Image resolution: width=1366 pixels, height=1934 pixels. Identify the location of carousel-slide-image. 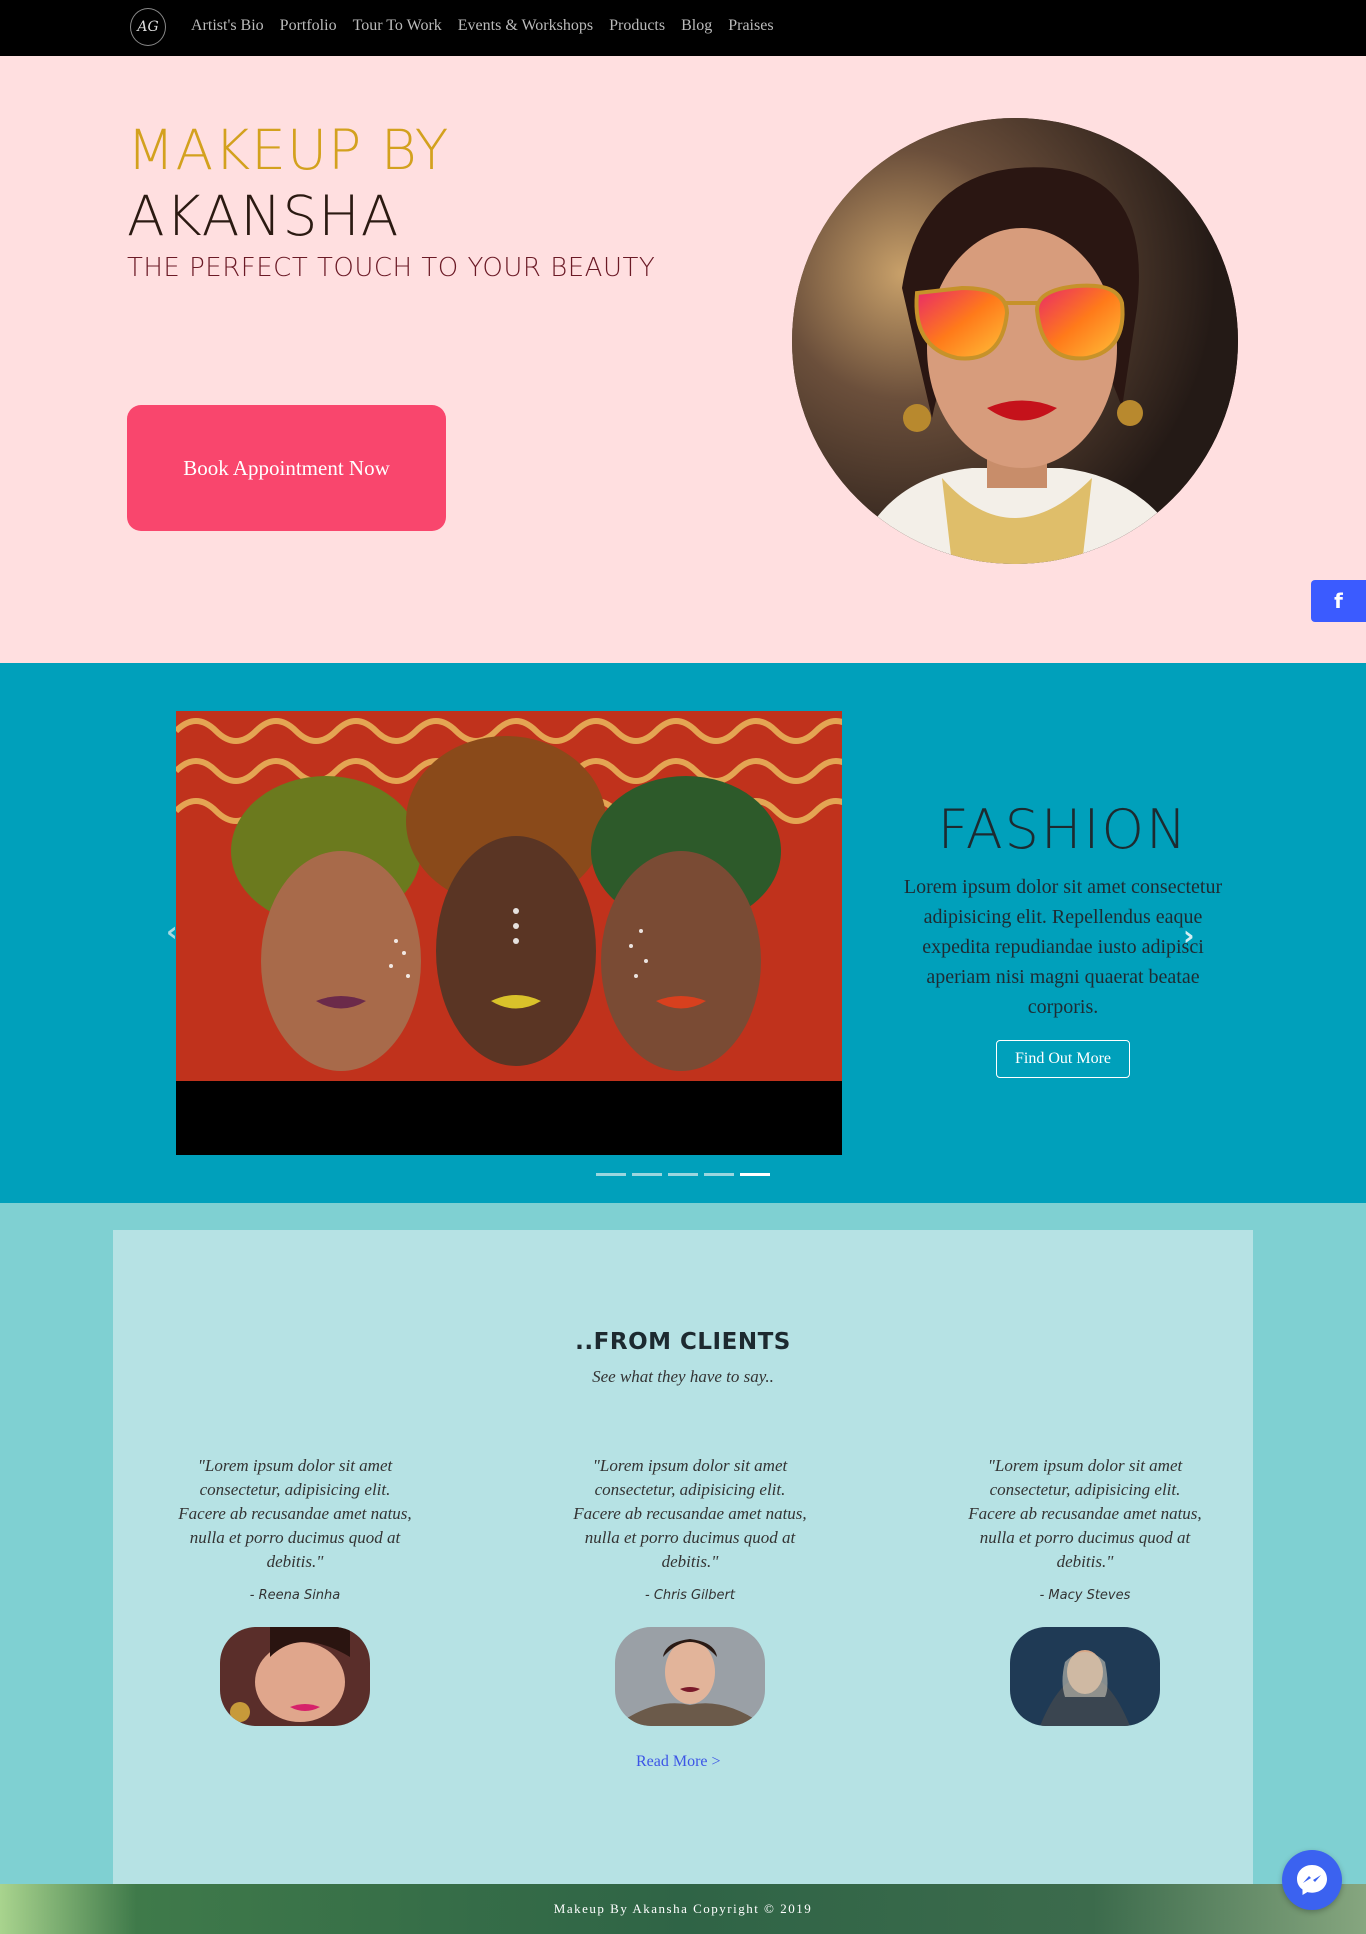
(509, 933).